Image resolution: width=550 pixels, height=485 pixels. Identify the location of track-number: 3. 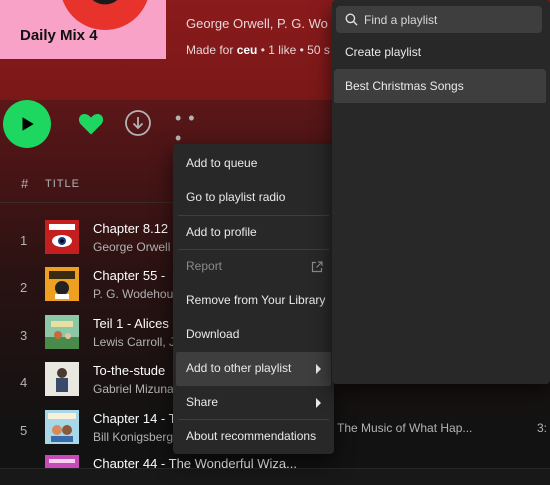
(24, 335).